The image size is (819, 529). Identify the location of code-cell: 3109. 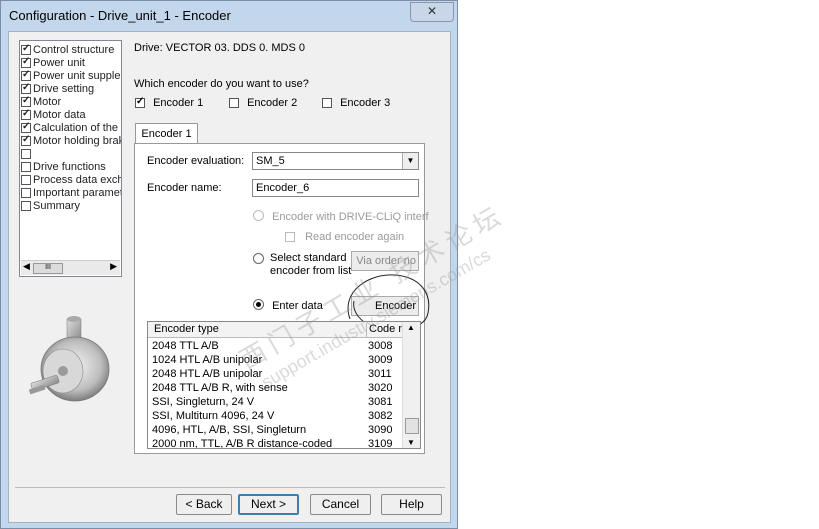
(380, 443).